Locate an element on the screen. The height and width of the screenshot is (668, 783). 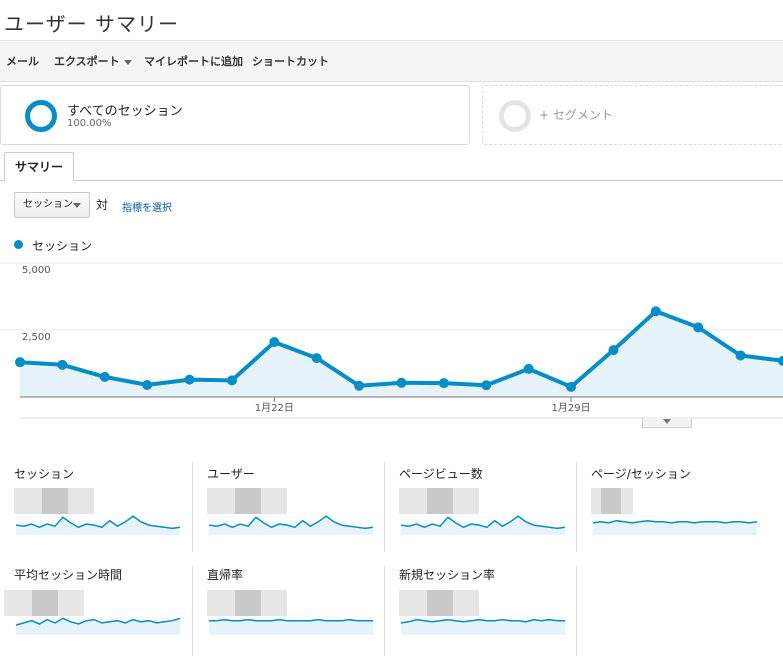
metric-label: ユーザー is located at coordinates (231, 474).